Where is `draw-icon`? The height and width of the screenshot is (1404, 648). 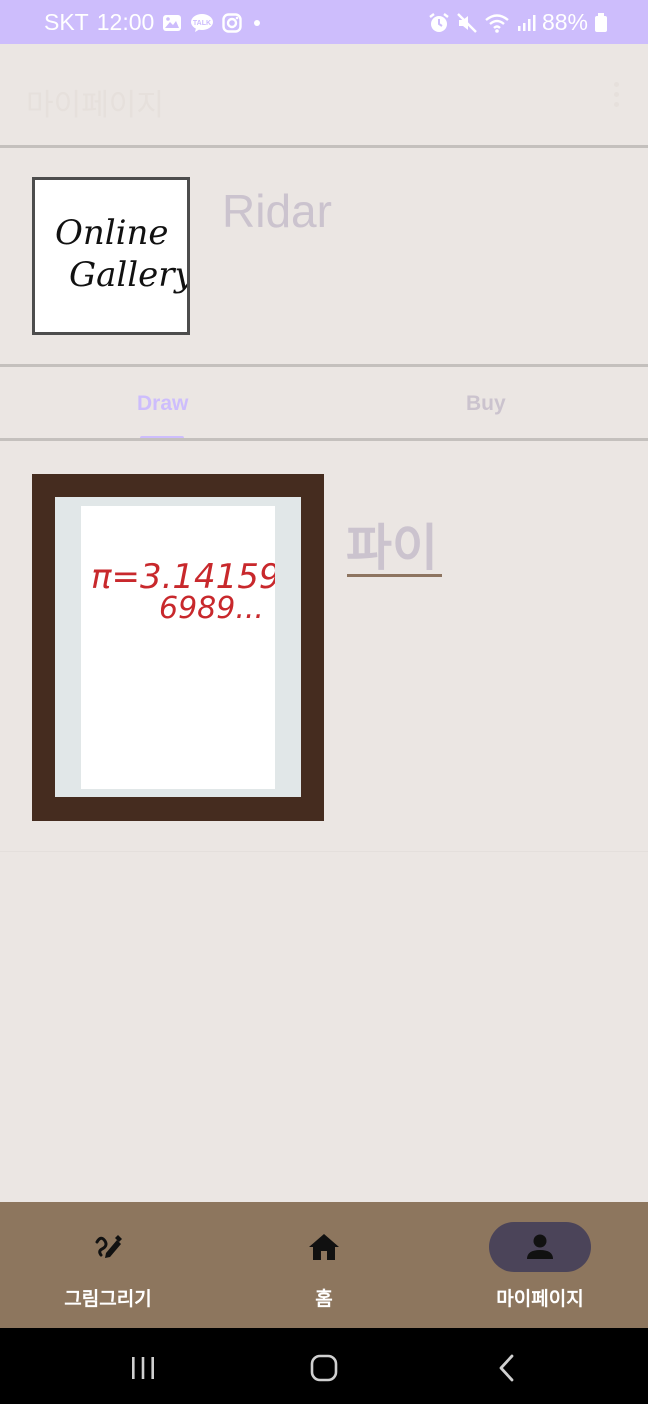
draw-icon is located at coordinates (108, 1247).